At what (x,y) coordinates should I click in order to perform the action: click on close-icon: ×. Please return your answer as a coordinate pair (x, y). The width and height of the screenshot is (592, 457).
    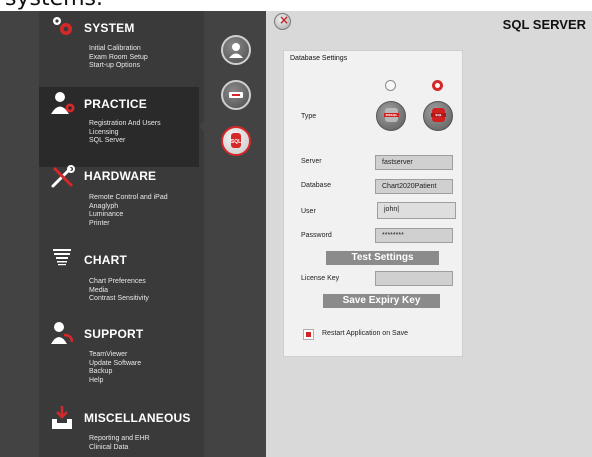
    Looking at the image, I should click on (284, 20).